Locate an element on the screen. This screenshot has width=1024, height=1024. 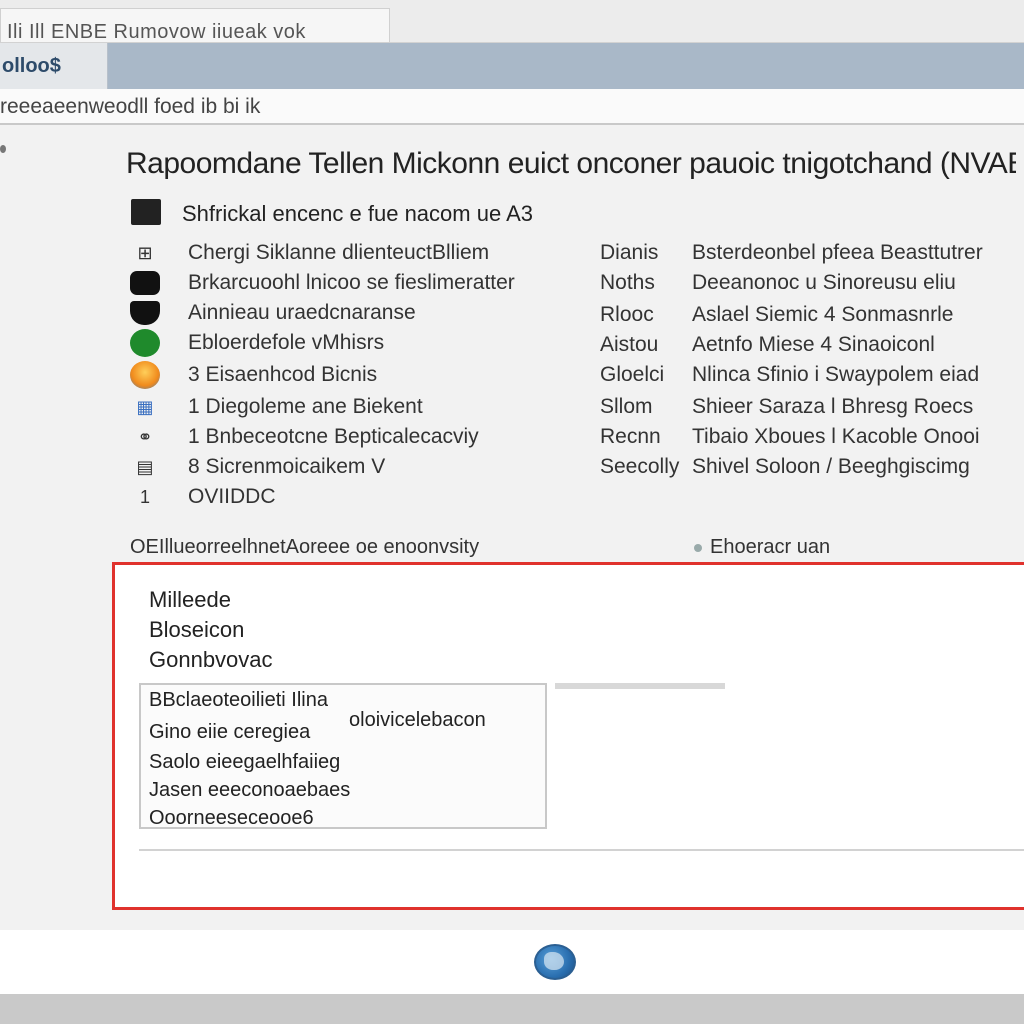
toolbar-tab-label: olloo$ is located at coordinates (31, 66).